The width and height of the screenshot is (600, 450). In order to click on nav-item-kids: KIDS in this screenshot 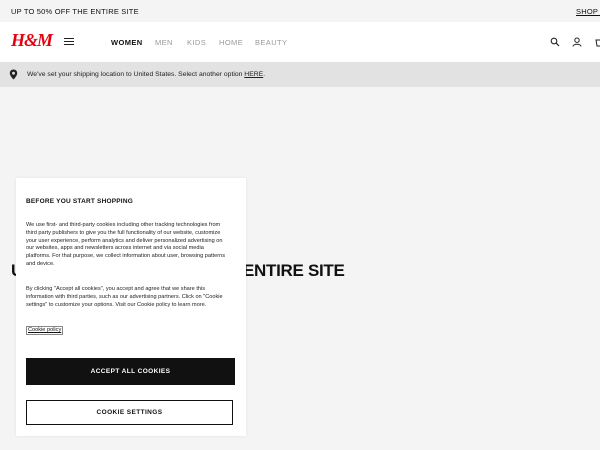, I will do `click(196, 42)`.